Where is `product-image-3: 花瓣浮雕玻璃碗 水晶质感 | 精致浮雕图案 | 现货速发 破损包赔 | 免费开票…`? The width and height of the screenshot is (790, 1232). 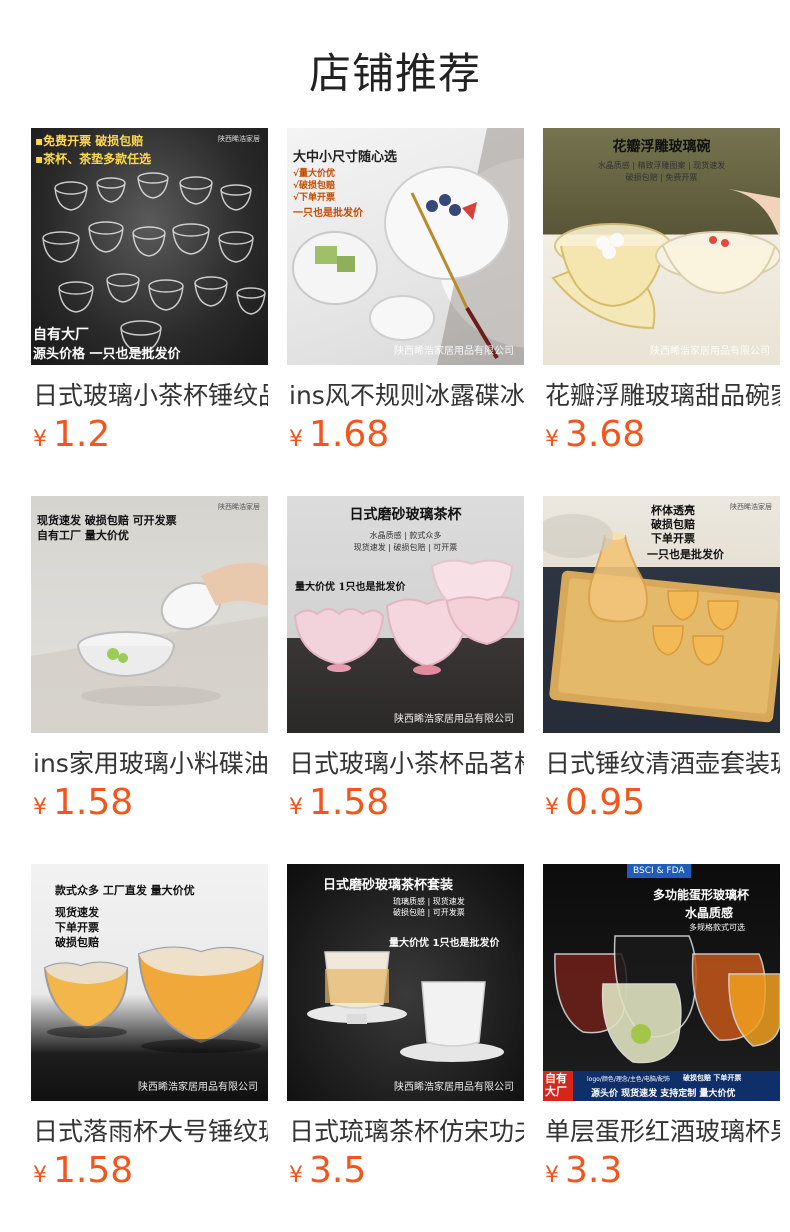
product-image-3: 花瓣浮雕玻璃碗 水晶质感 | 精致浮雕图案 | 现货速发 破损包赔 | 免费开票… is located at coordinates (661, 246).